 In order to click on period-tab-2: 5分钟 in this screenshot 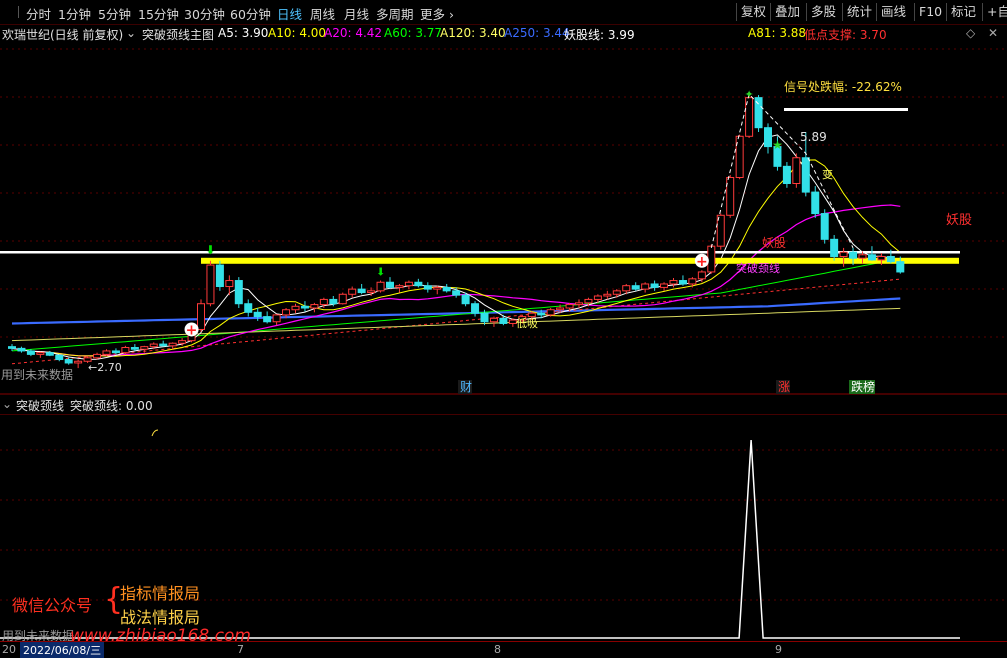, I will do `click(114, 13)`.